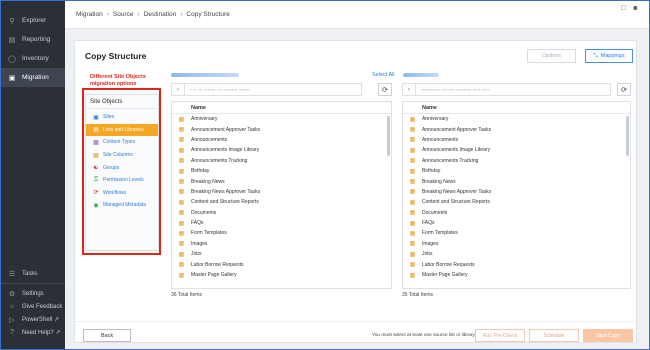  Describe the element at coordinates (160, 14) in the screenshot. I see `breadcrumb-destination: Destination` at that location.